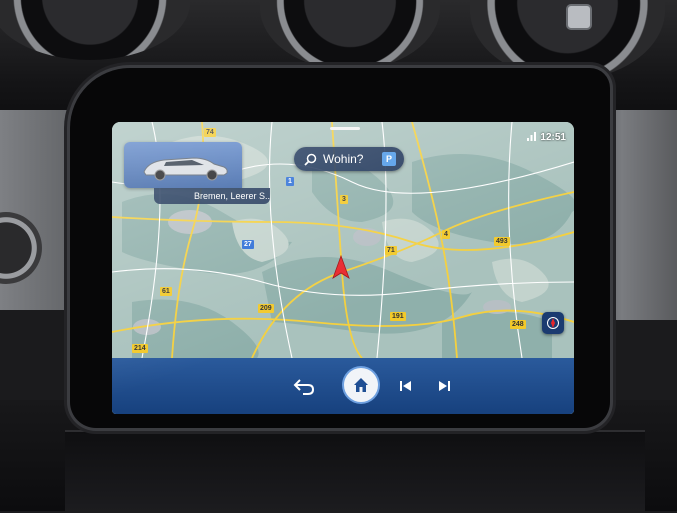 The image size is (677, 513). What do you see at coordinates (579, 17) in the screenshot?
I see `vent-knob` at bounding box center [579, 17].